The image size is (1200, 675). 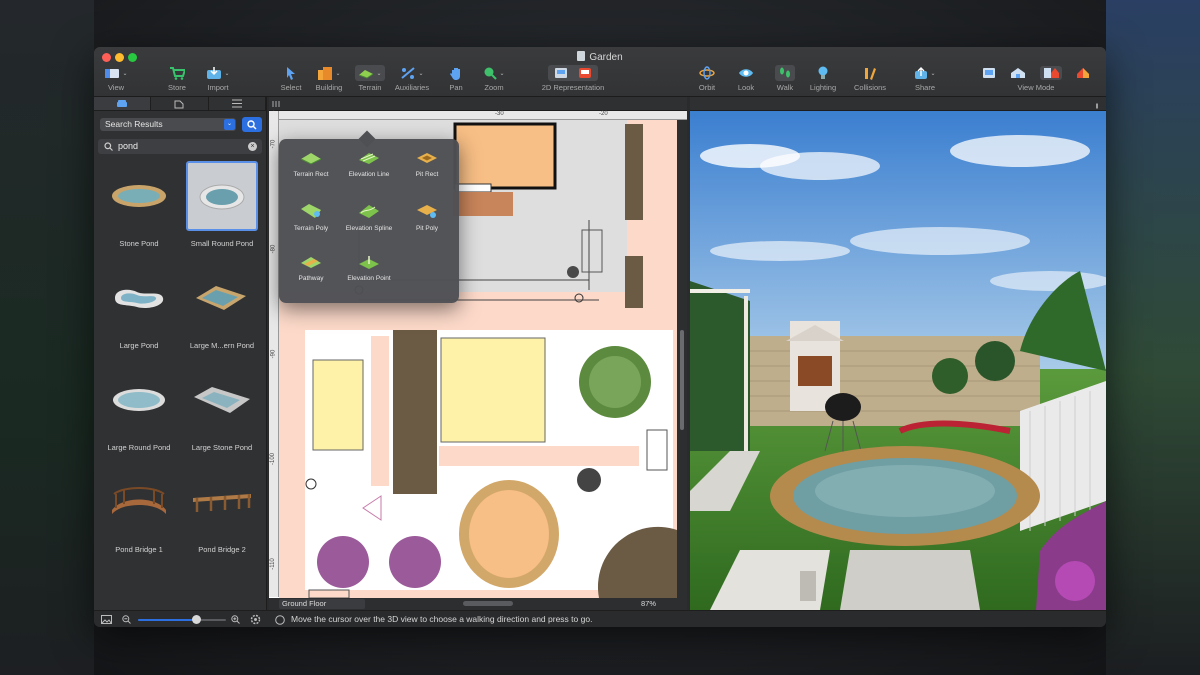 I want to click on clear-search-icon: ×, so click(x=252, y=146).